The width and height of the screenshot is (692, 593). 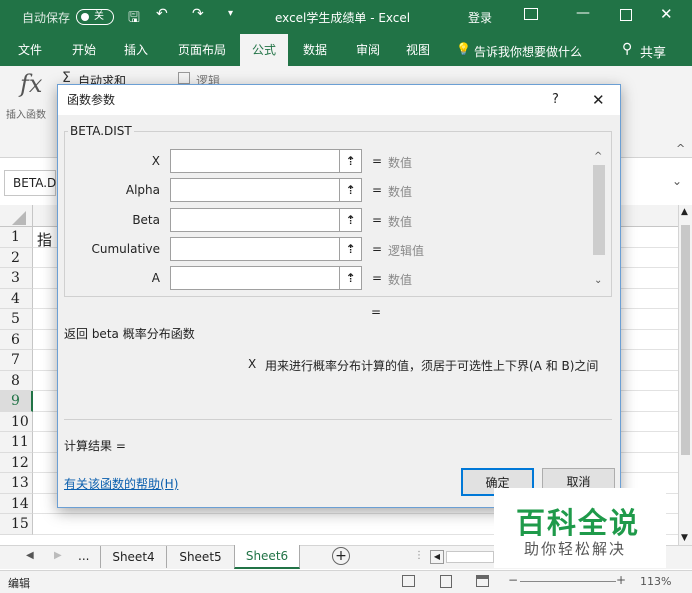 What do you see at coordinates (680, 148) in the screenshot?
I see `collapse-ribbon-icon: ^` at bounding box center [680, 148].